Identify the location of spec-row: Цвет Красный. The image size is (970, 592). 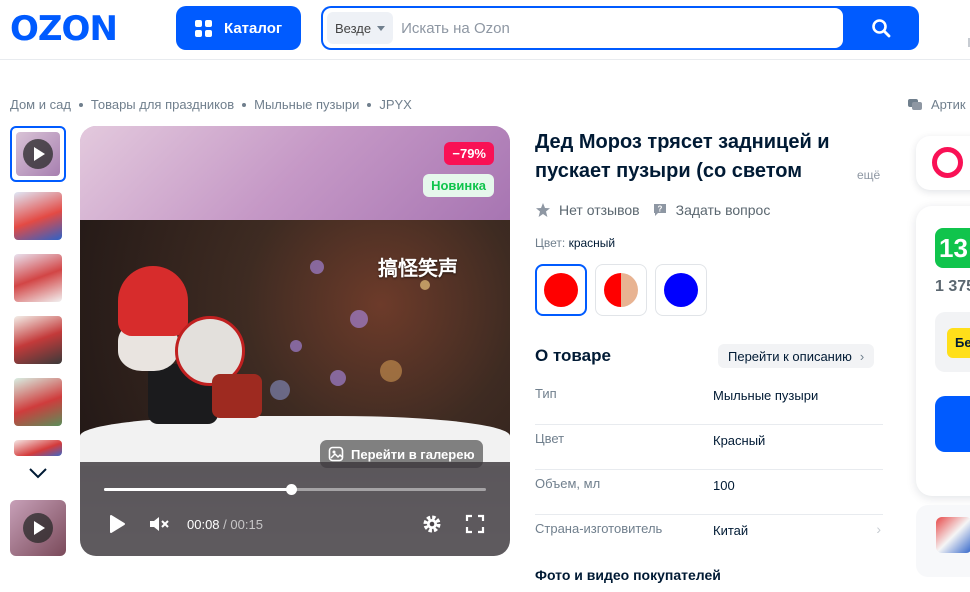
(709, 447).